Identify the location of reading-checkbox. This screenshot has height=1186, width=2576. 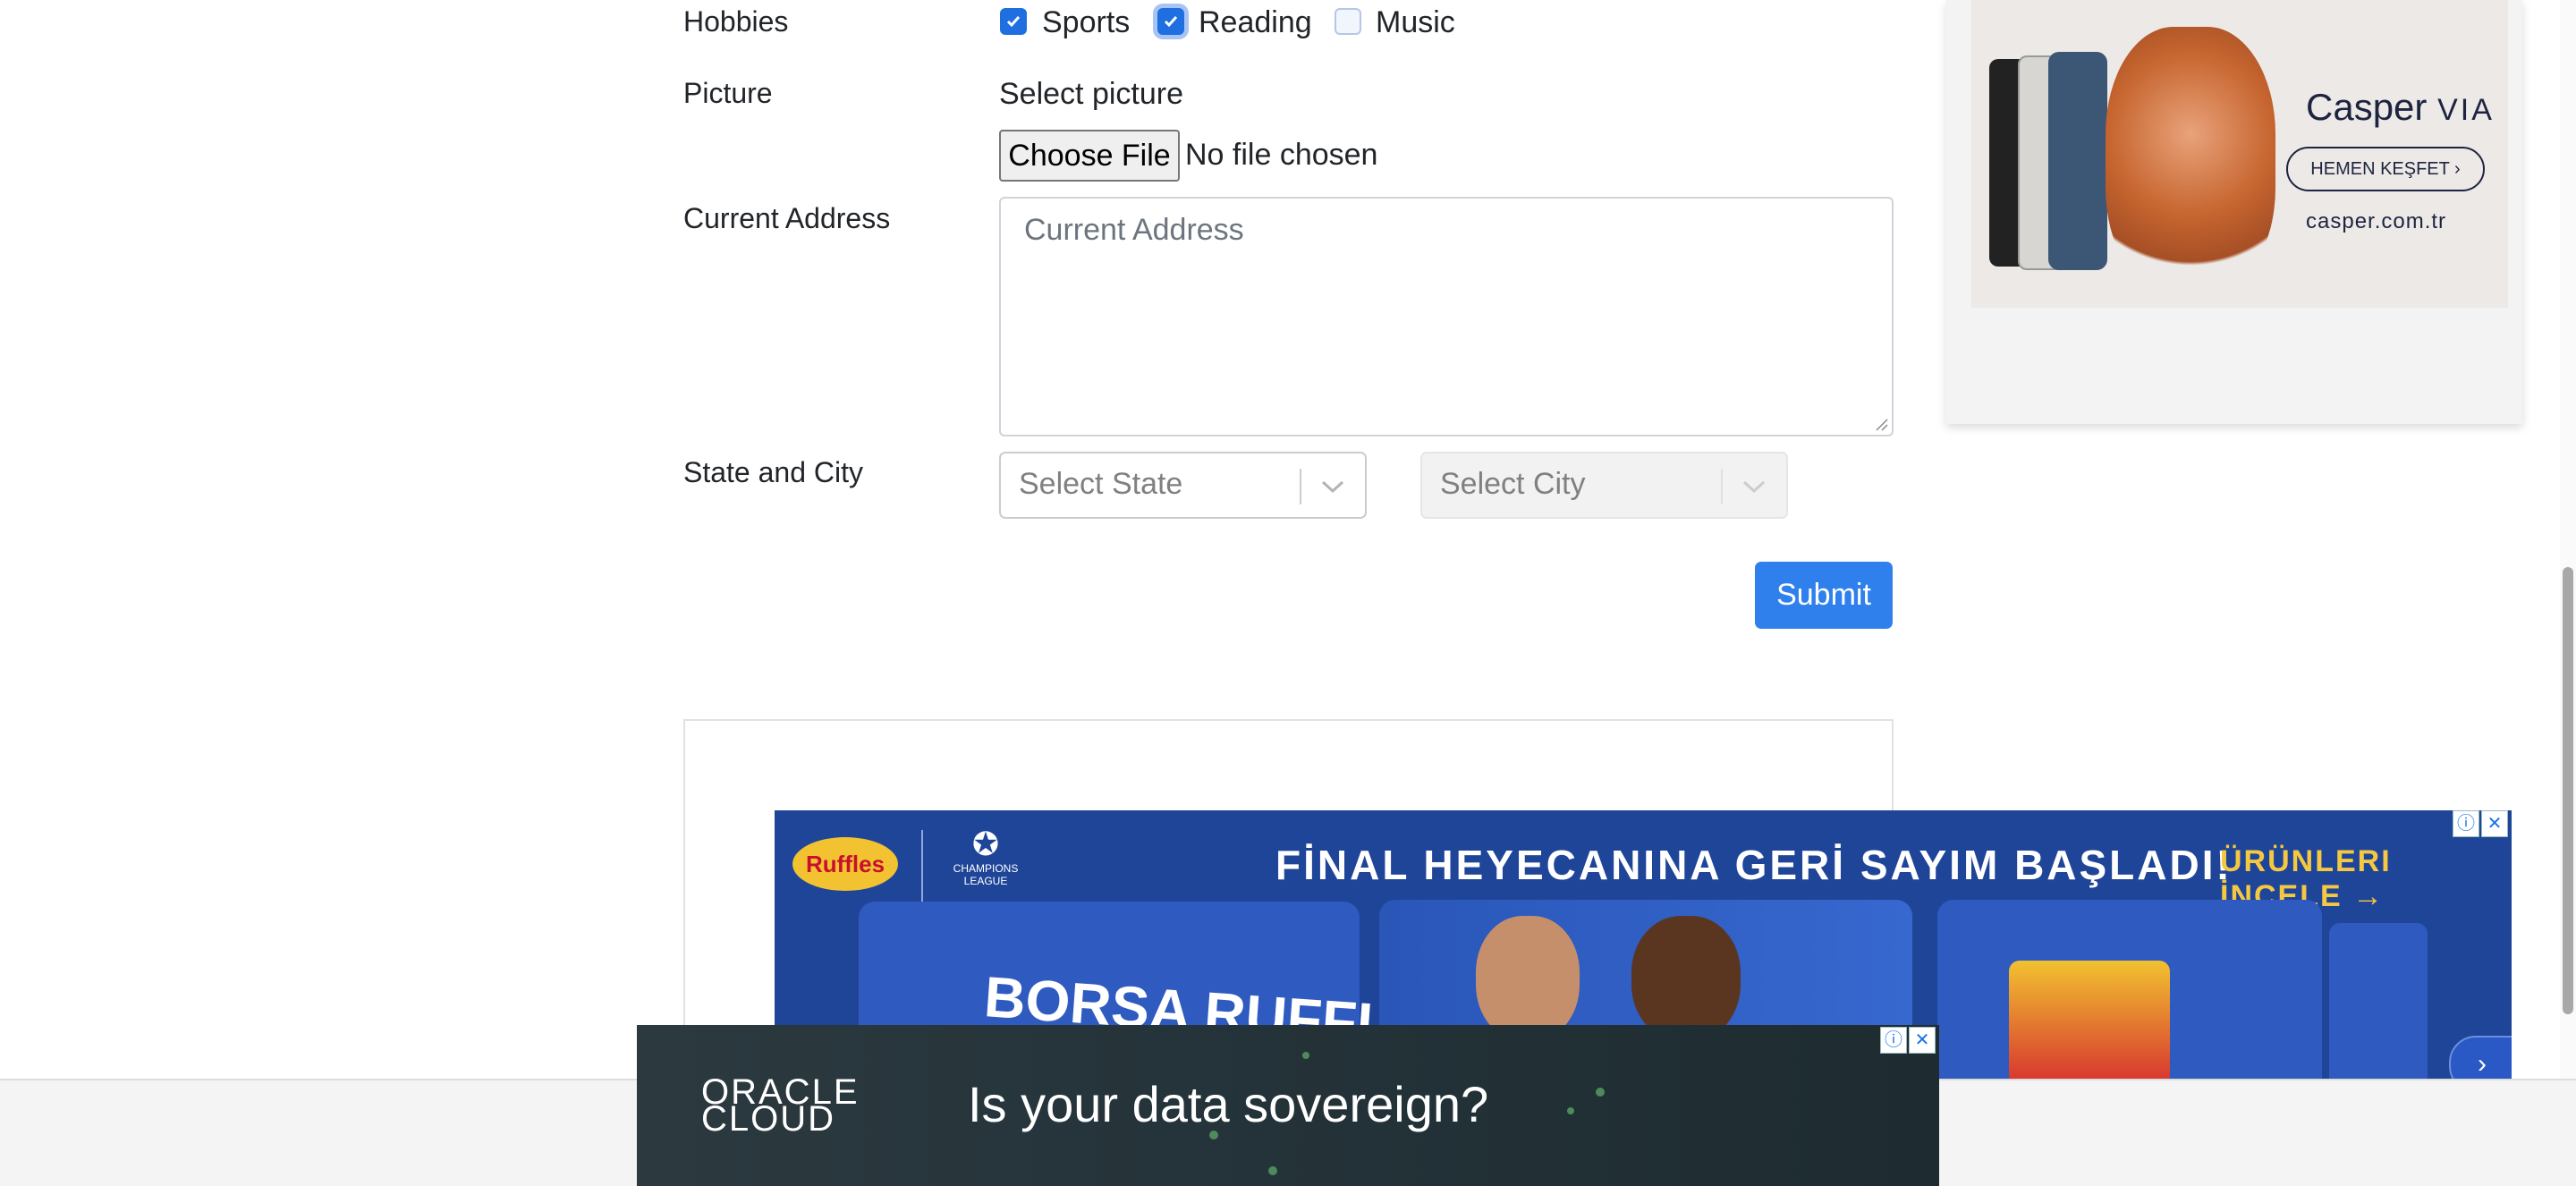
(1170, 21).